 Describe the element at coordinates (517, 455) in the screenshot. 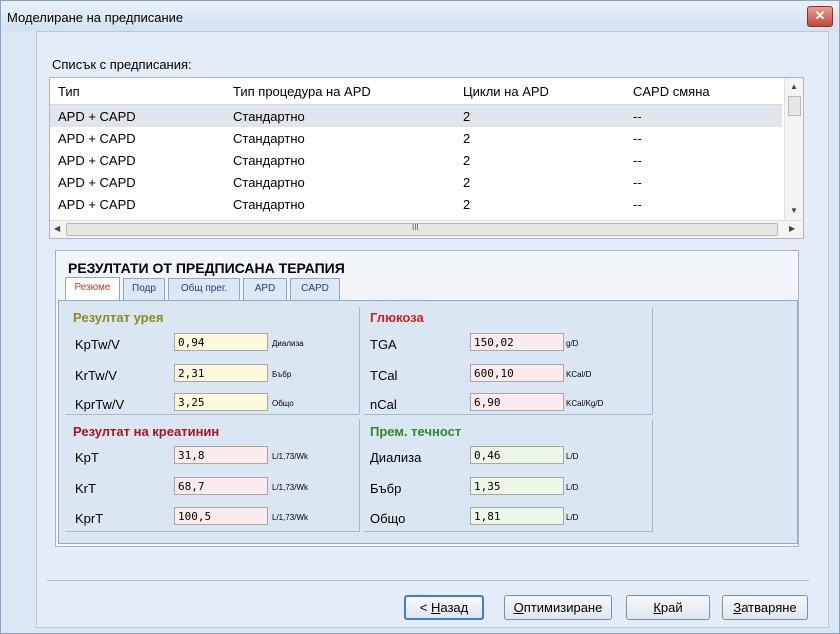

I see `fluid-value-dialysis: 0,46` at that location.